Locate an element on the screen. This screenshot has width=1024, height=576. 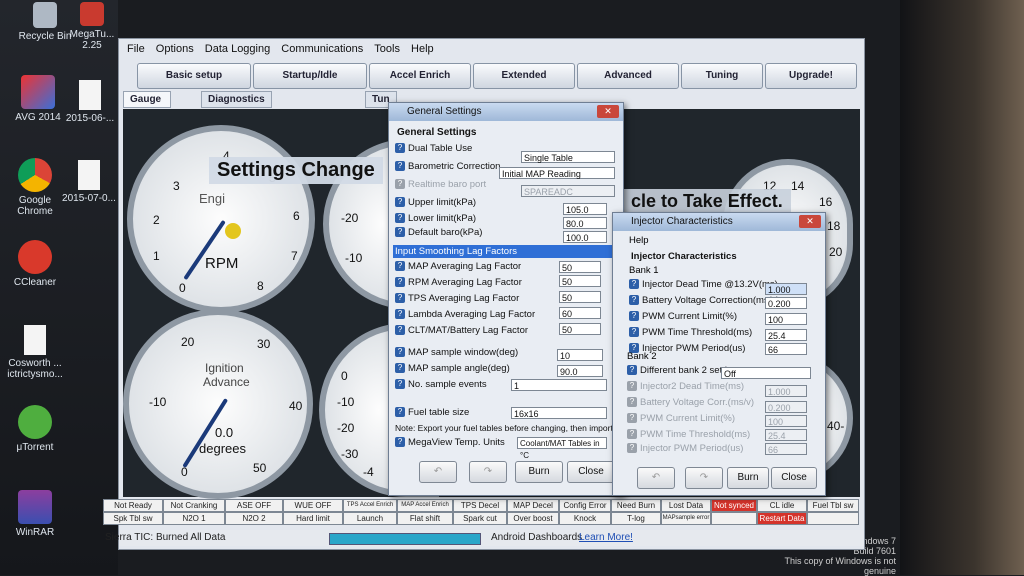
gauge-tick-label: 1 is located at coordinates (156, 256).